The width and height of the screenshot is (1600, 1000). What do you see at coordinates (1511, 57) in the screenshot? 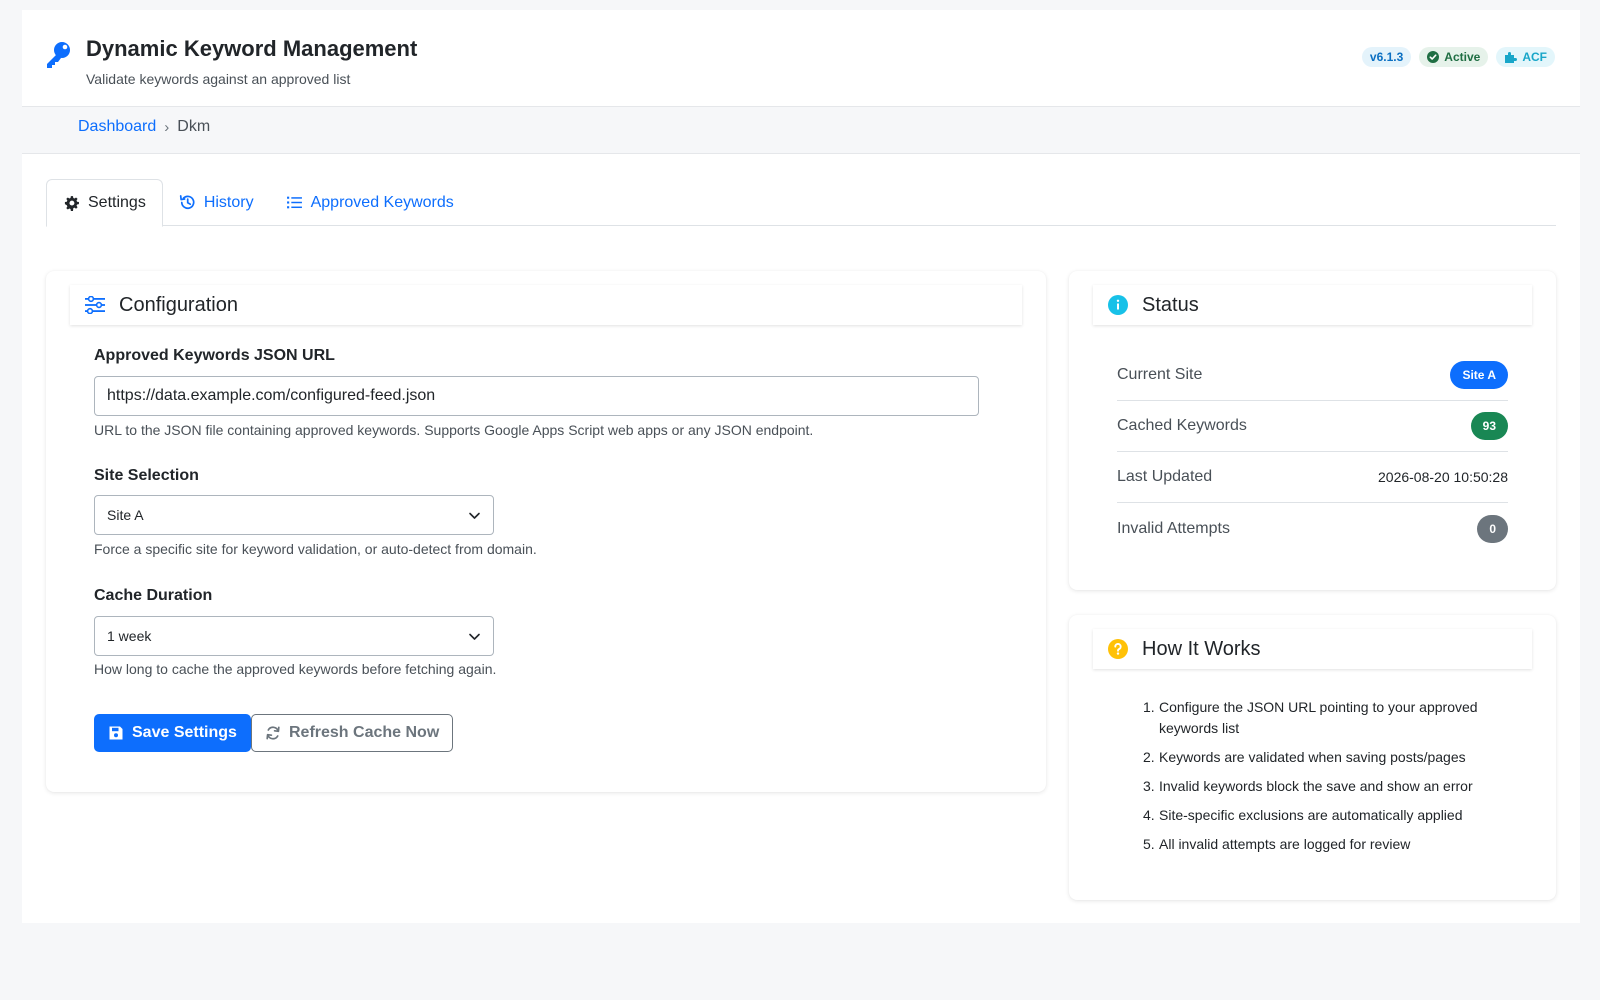
I see `puzzle-icon` at bounding box center [1511, 57].